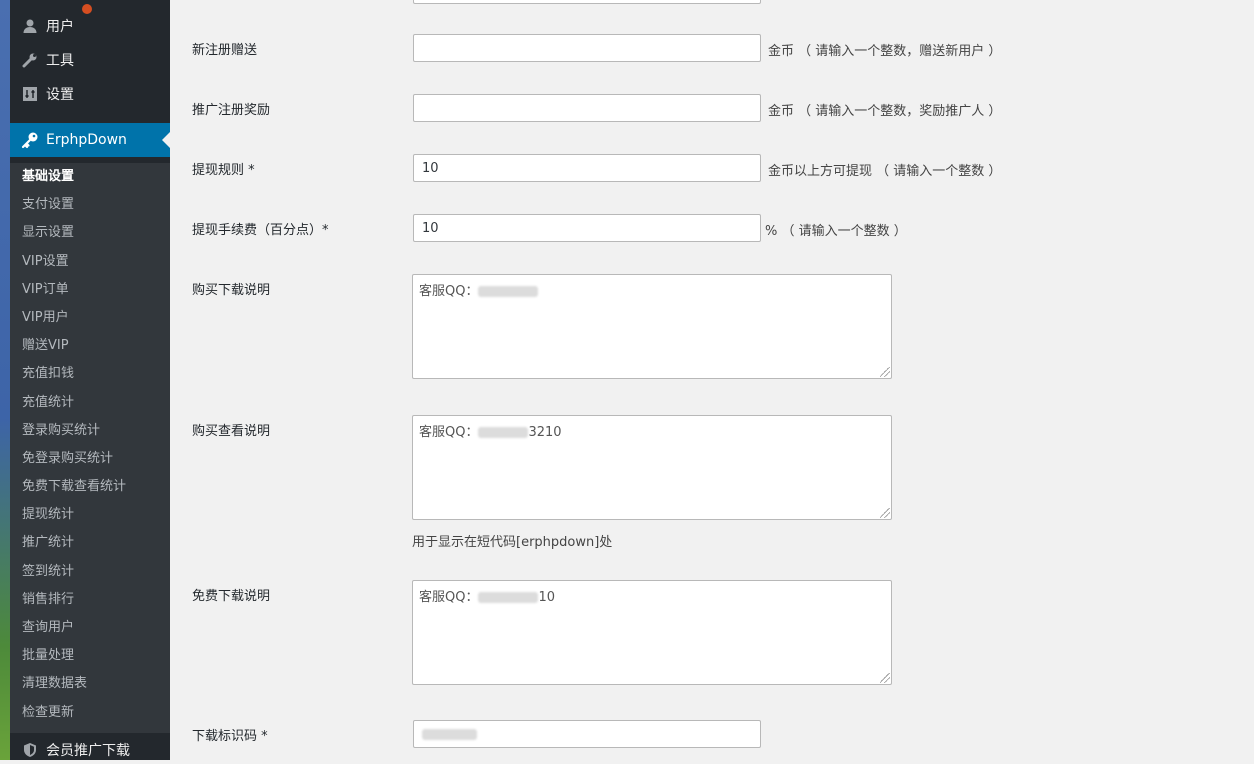 This screenshot has height=764, width=1254. Describe the element at coordinates (885, 111) in the screenshot. I see `referral-reward-hint: 金币 （ 请输入一个整数，奖励推广人 ）` at that location.